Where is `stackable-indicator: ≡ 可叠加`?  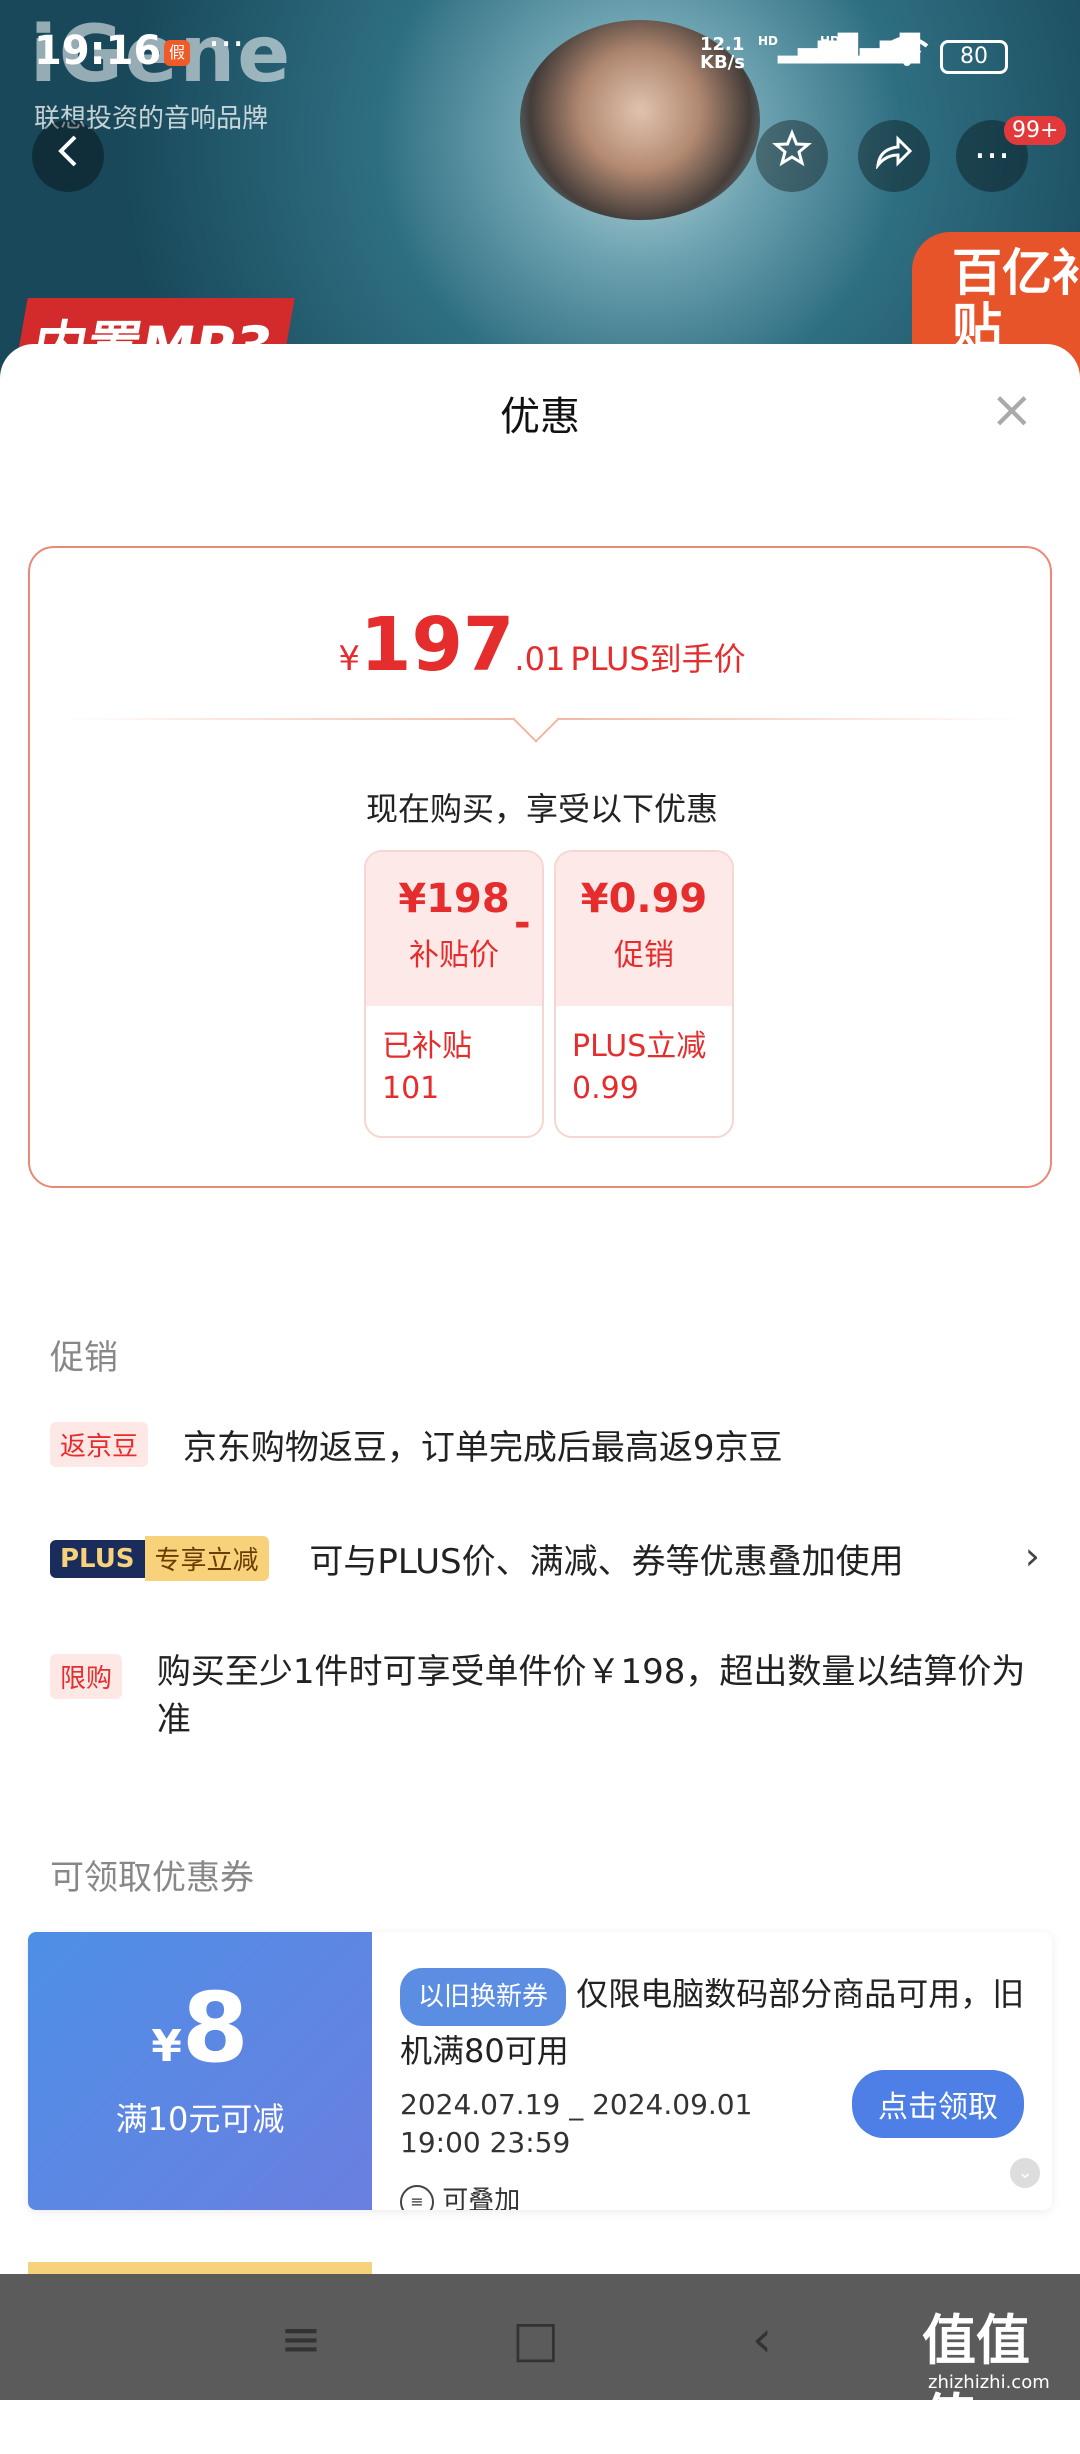 stackable-indicator: ≡ 可叠加 is located at coordinates (715, 2195).